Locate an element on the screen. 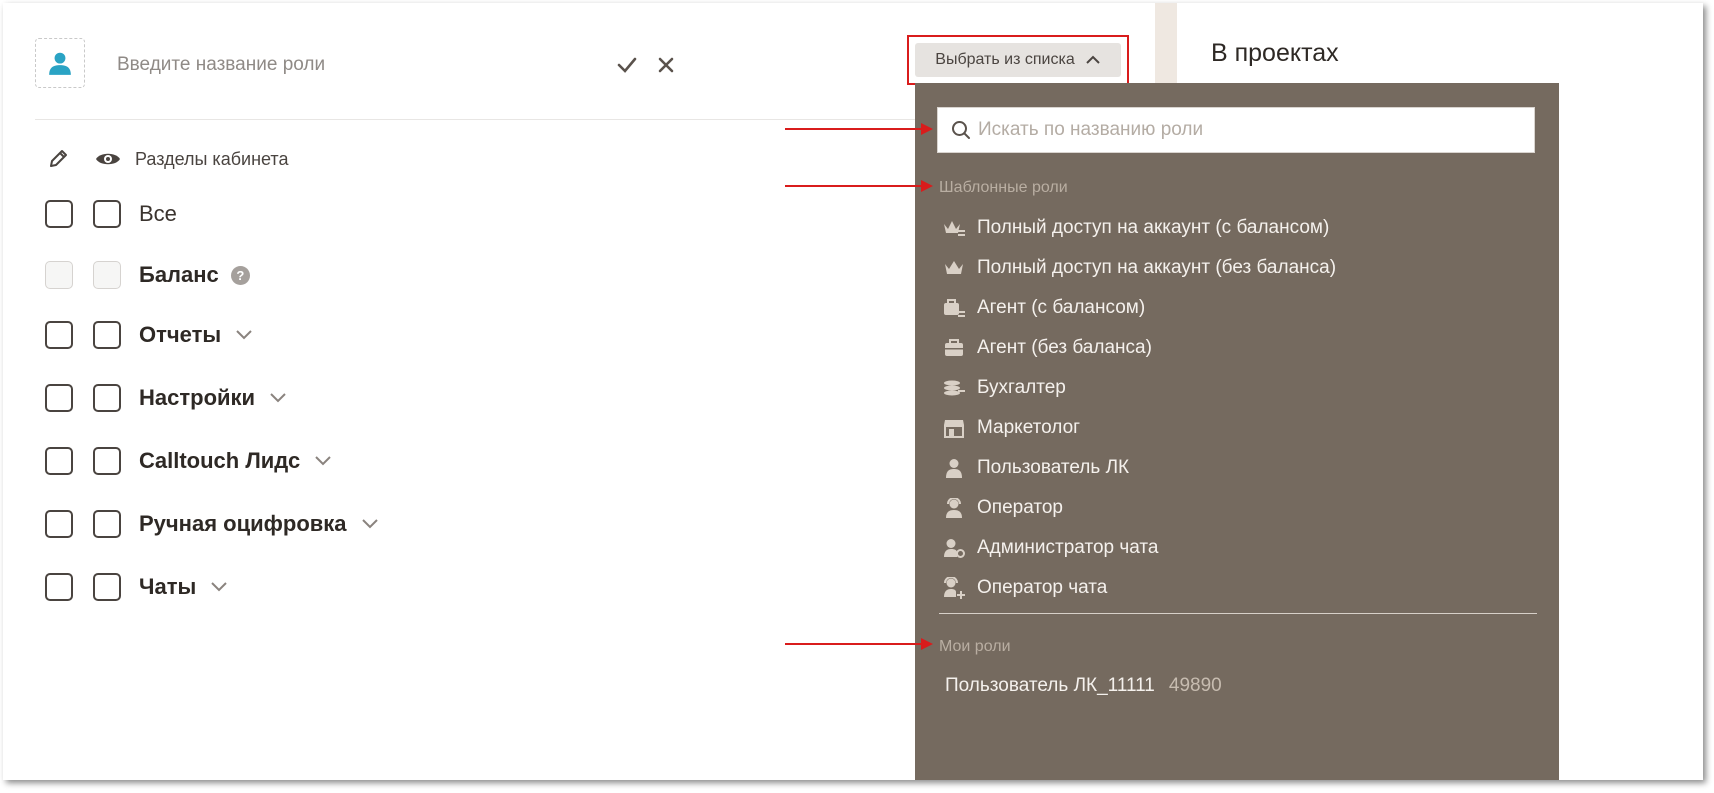 The width and height of the screenshot is (1714, 793). template-role-label: Агент (без баланса) is located at coordinates (1064, 347).